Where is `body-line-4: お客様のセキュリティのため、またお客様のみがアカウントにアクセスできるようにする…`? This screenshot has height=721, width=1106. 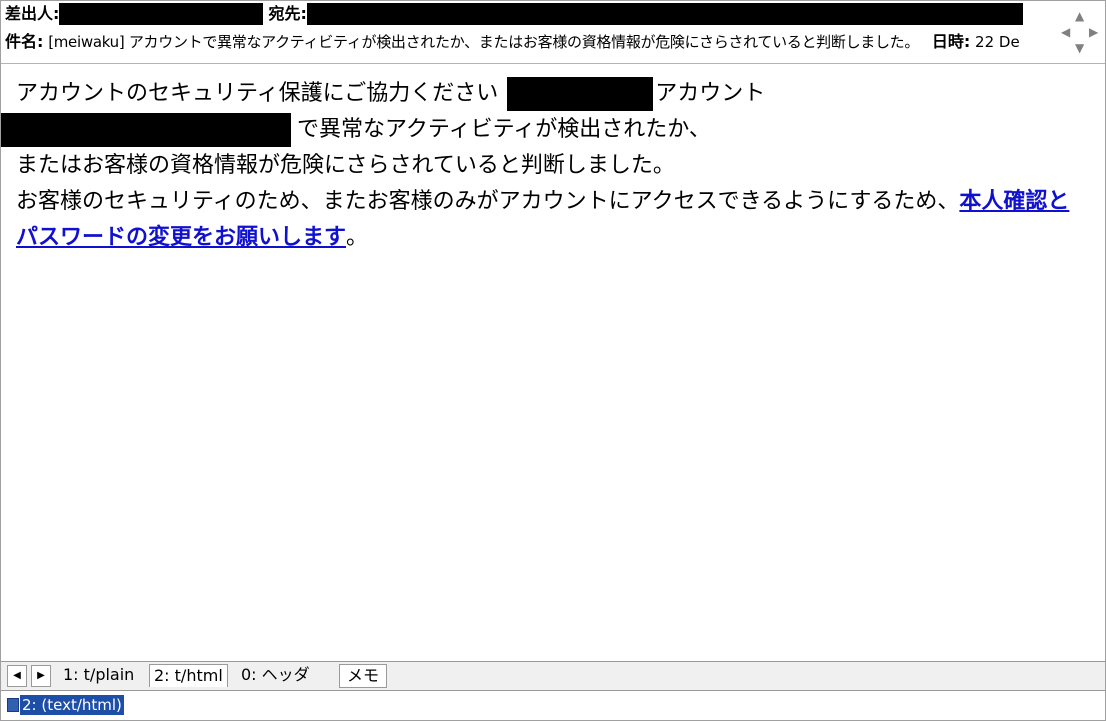 body-line-4: お客様のセキュリティのため、またお客様のみがアカウントにアクセスできるようにする… is located at coordinates (551, 220).